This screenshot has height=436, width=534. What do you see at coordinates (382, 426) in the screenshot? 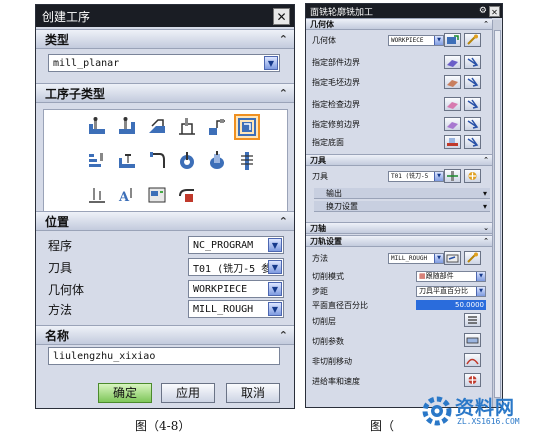
I see `figure-caption-right: 图（` at bounding box center [382, 426].